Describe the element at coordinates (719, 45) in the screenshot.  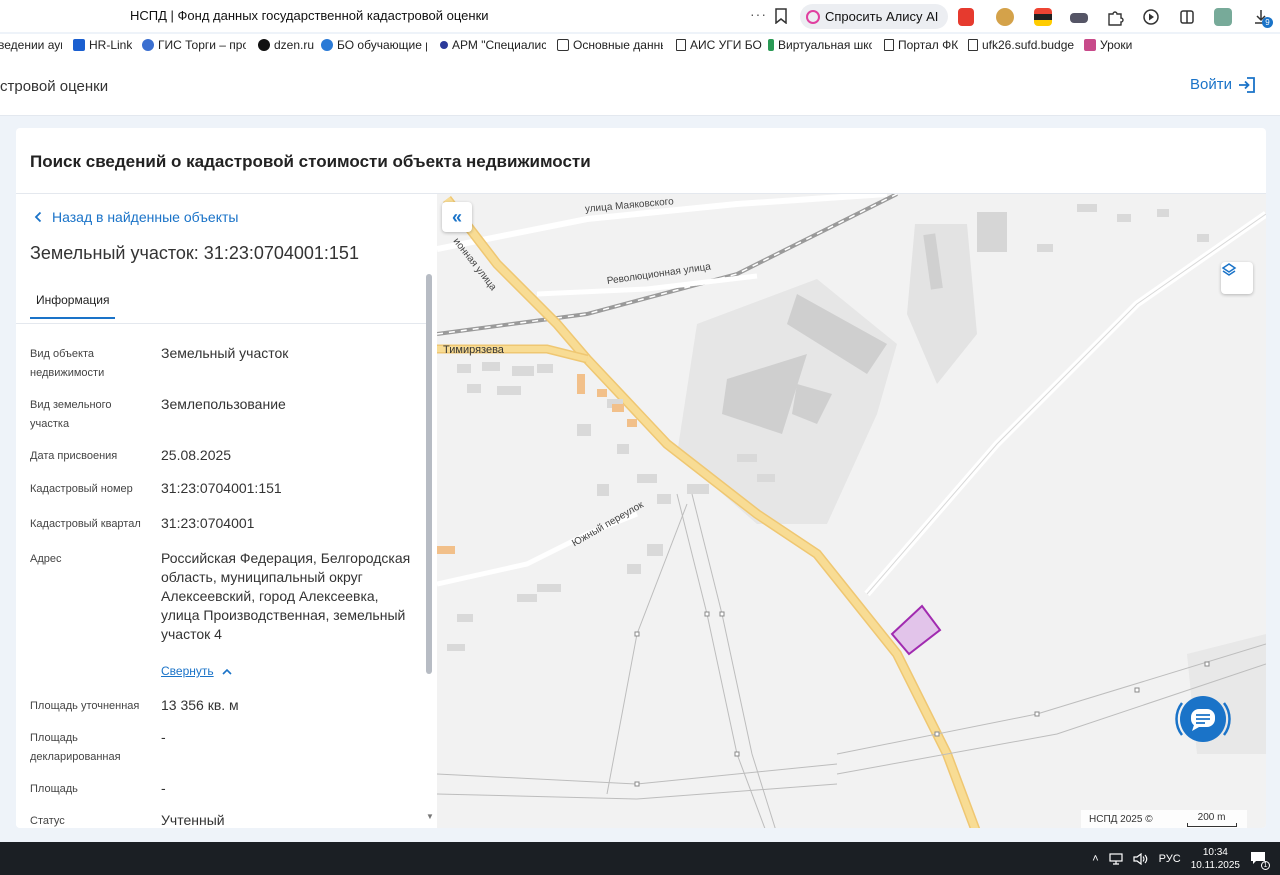
I see `bookmark-item: АИС УГИ БО` at that location.